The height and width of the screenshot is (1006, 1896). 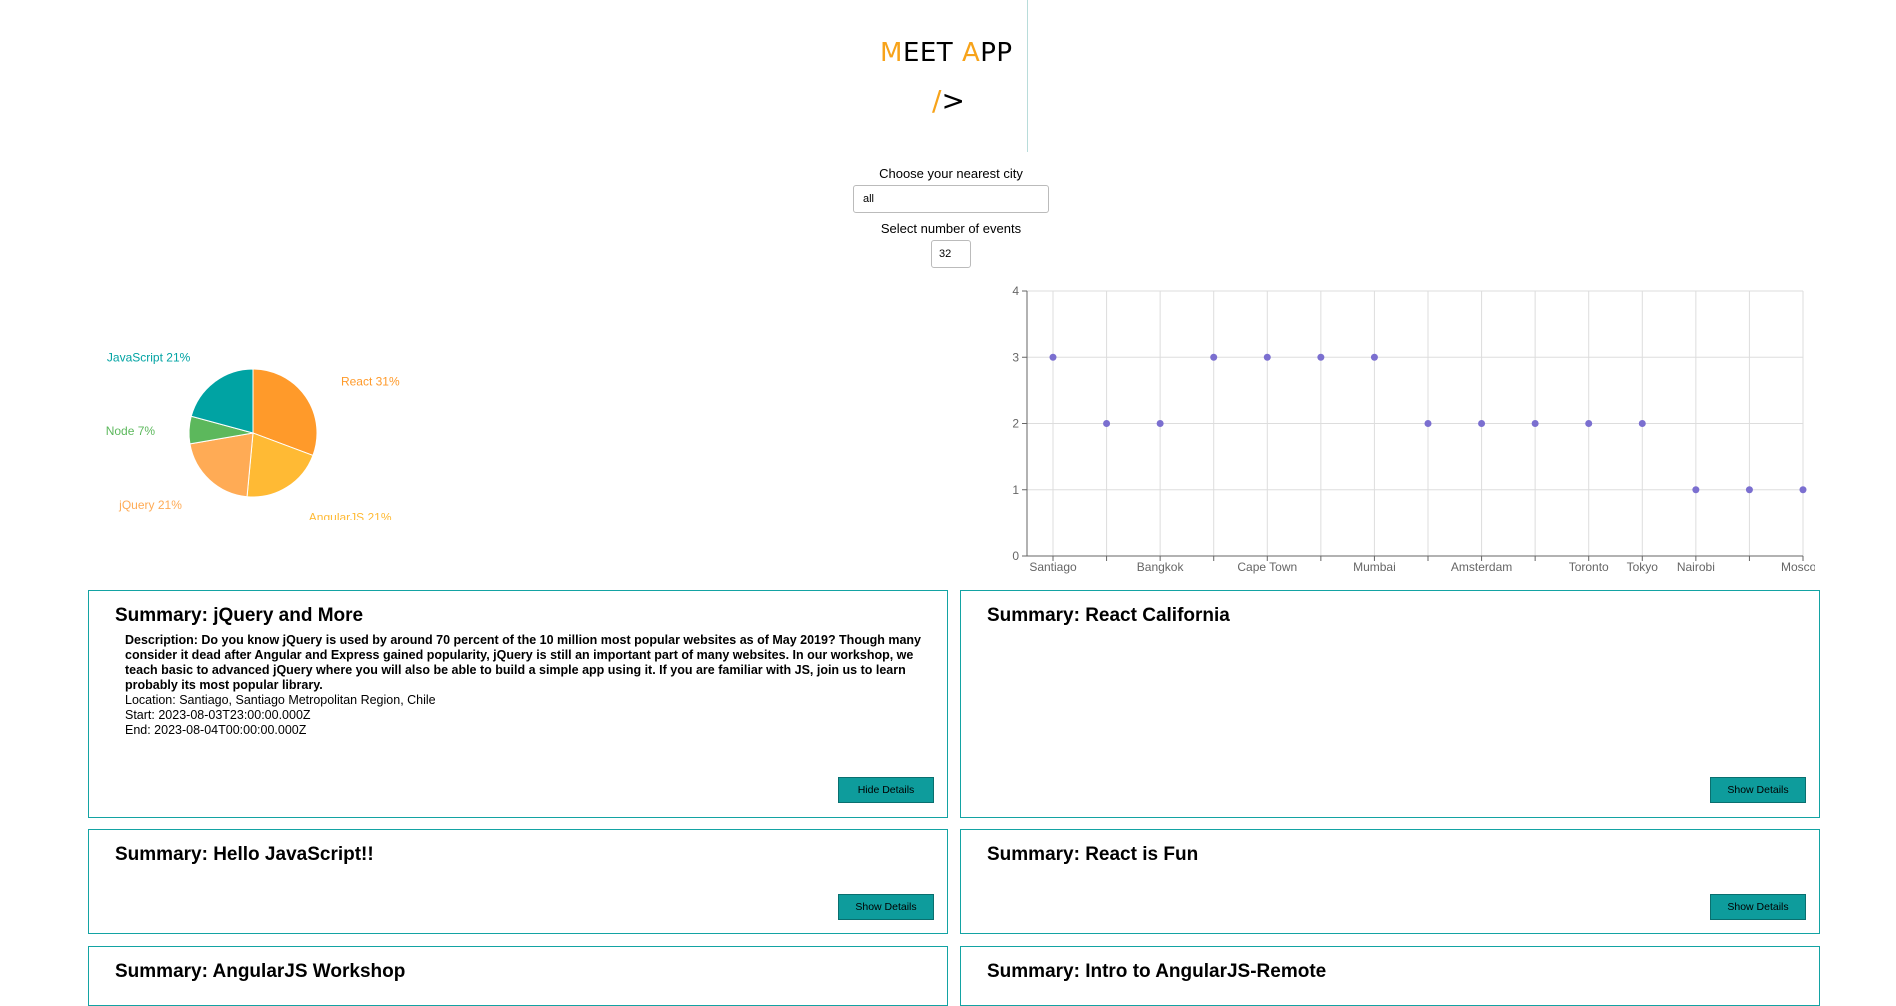 I want to click on x-tick-label: Toronto, so click(x=1589, y=567).